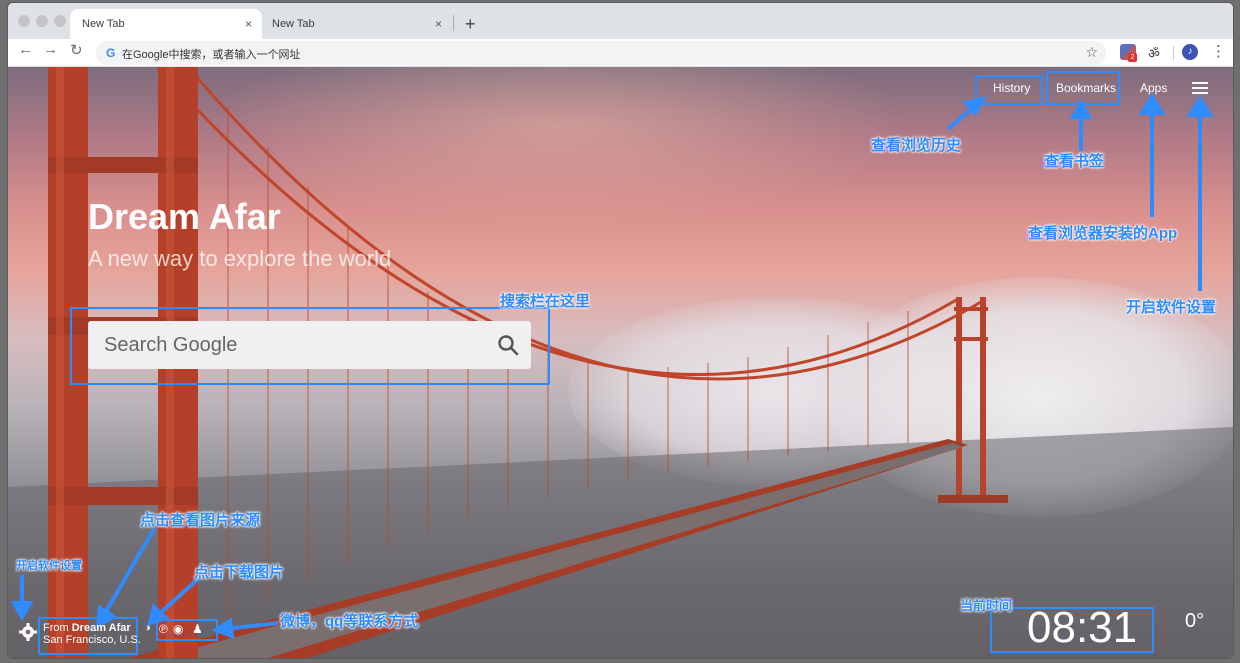 The image size is (1240, 663). Describe the element at coordinates (1091, 52) in the screenshot. I see `bookmark-star-icon: ☆` at that location.